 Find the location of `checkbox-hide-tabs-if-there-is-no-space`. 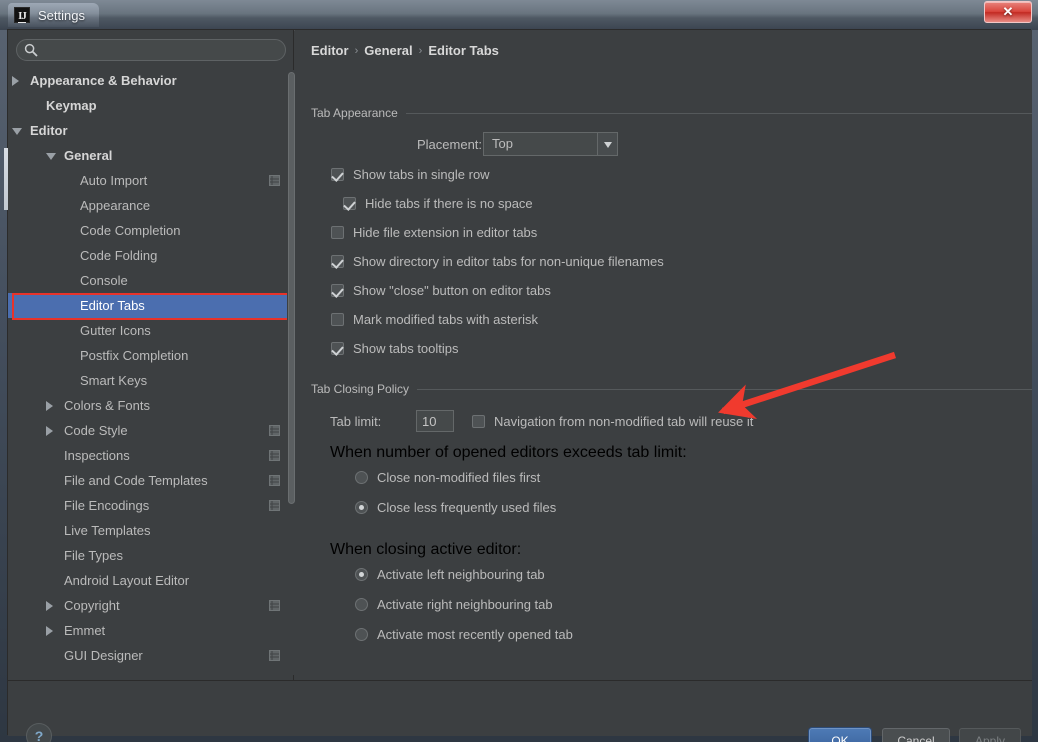

checkbox-hide-tabs-if-there-is-no-space is located at coordinates (349, 203).